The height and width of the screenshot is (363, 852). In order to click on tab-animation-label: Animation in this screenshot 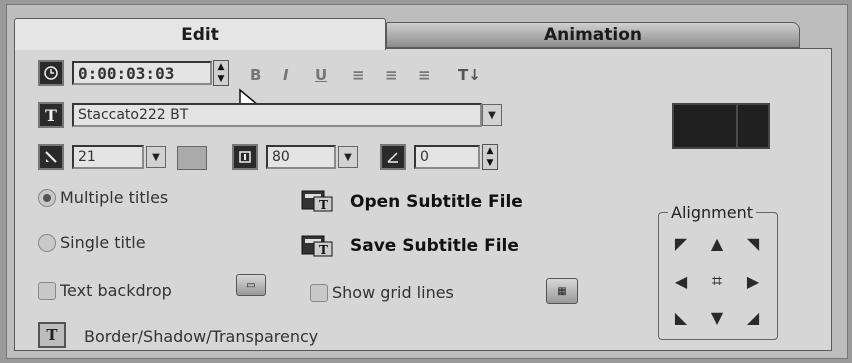, I will do `click(592, 35)`.